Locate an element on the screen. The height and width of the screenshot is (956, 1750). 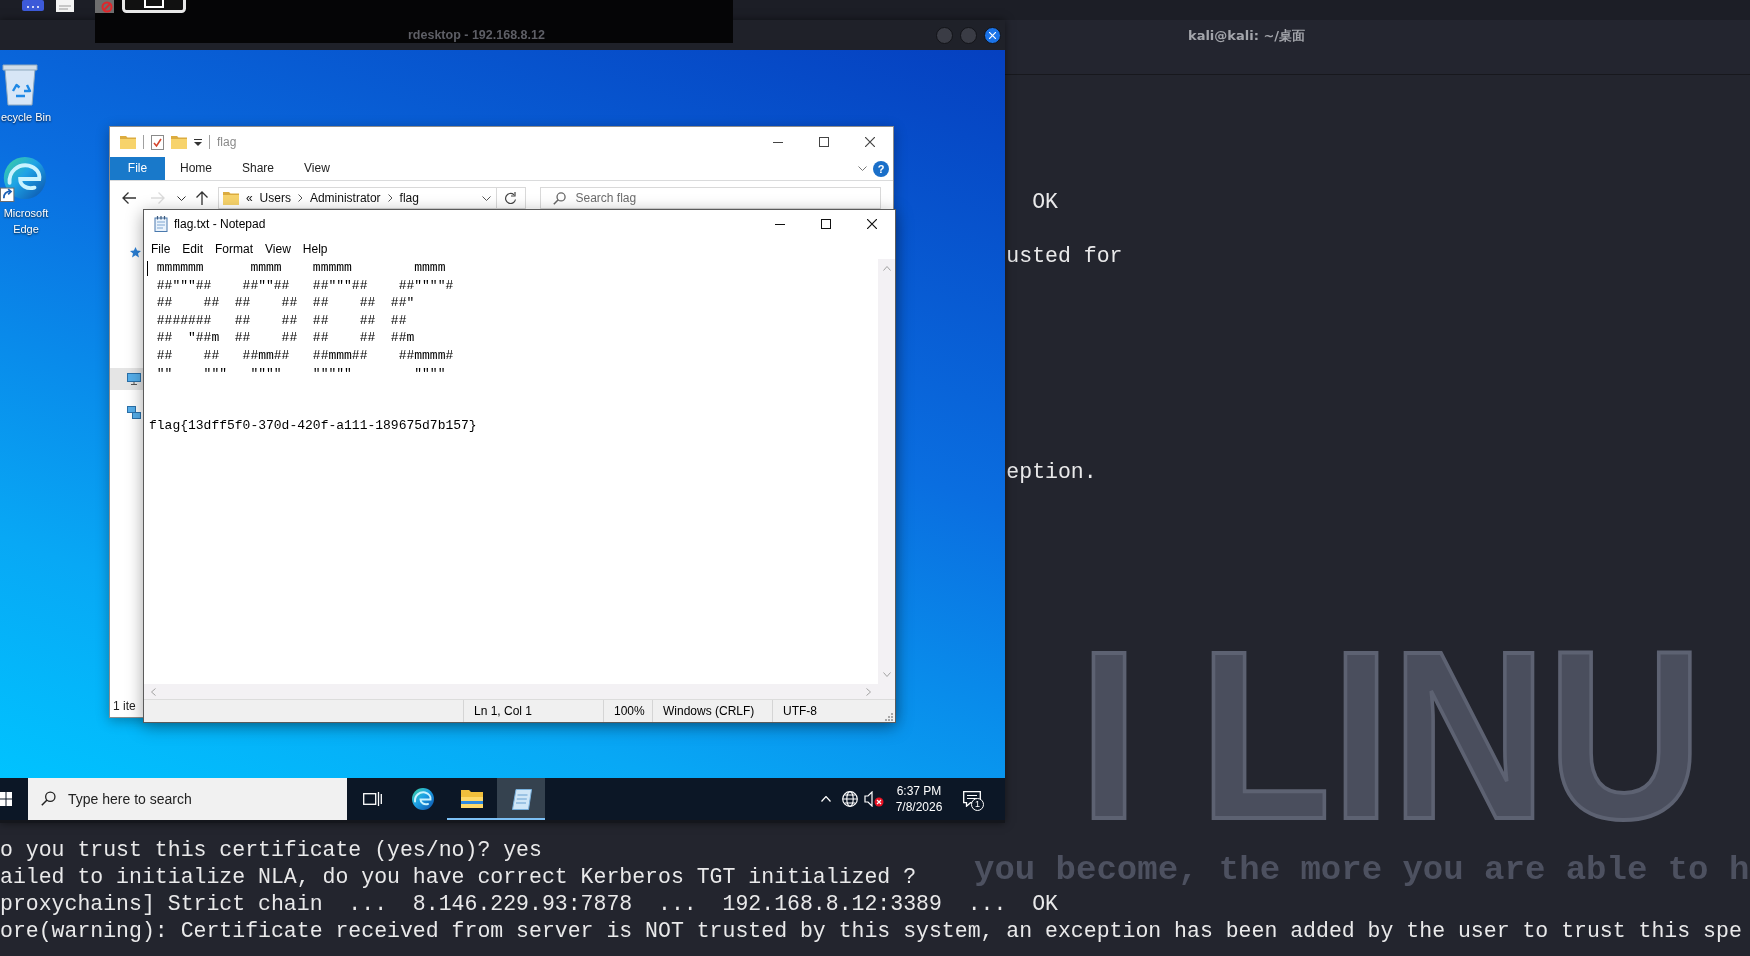
ribbon-tab: Home is located at coordinates (196, 168).